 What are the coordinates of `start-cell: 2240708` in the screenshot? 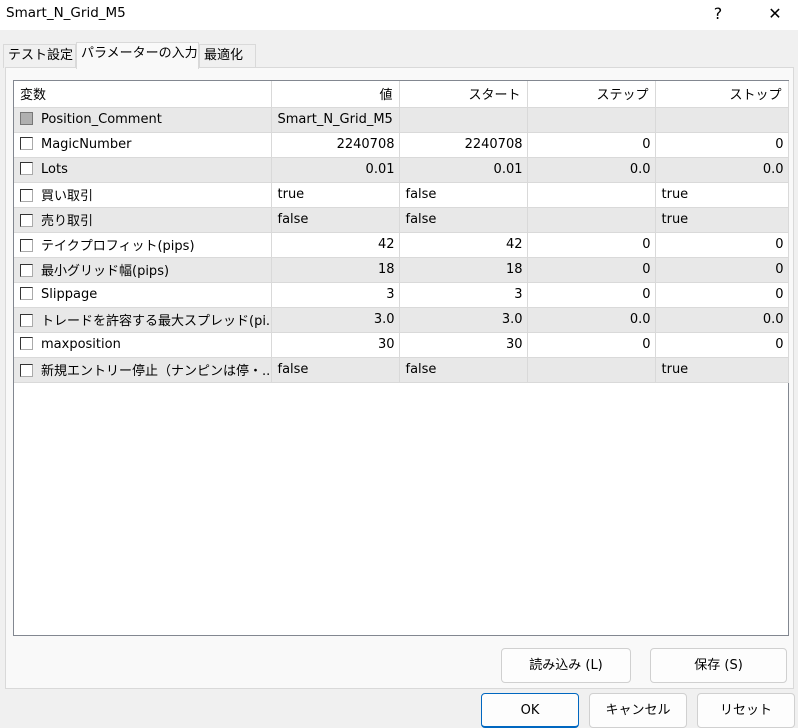 It's located at (463, 145).